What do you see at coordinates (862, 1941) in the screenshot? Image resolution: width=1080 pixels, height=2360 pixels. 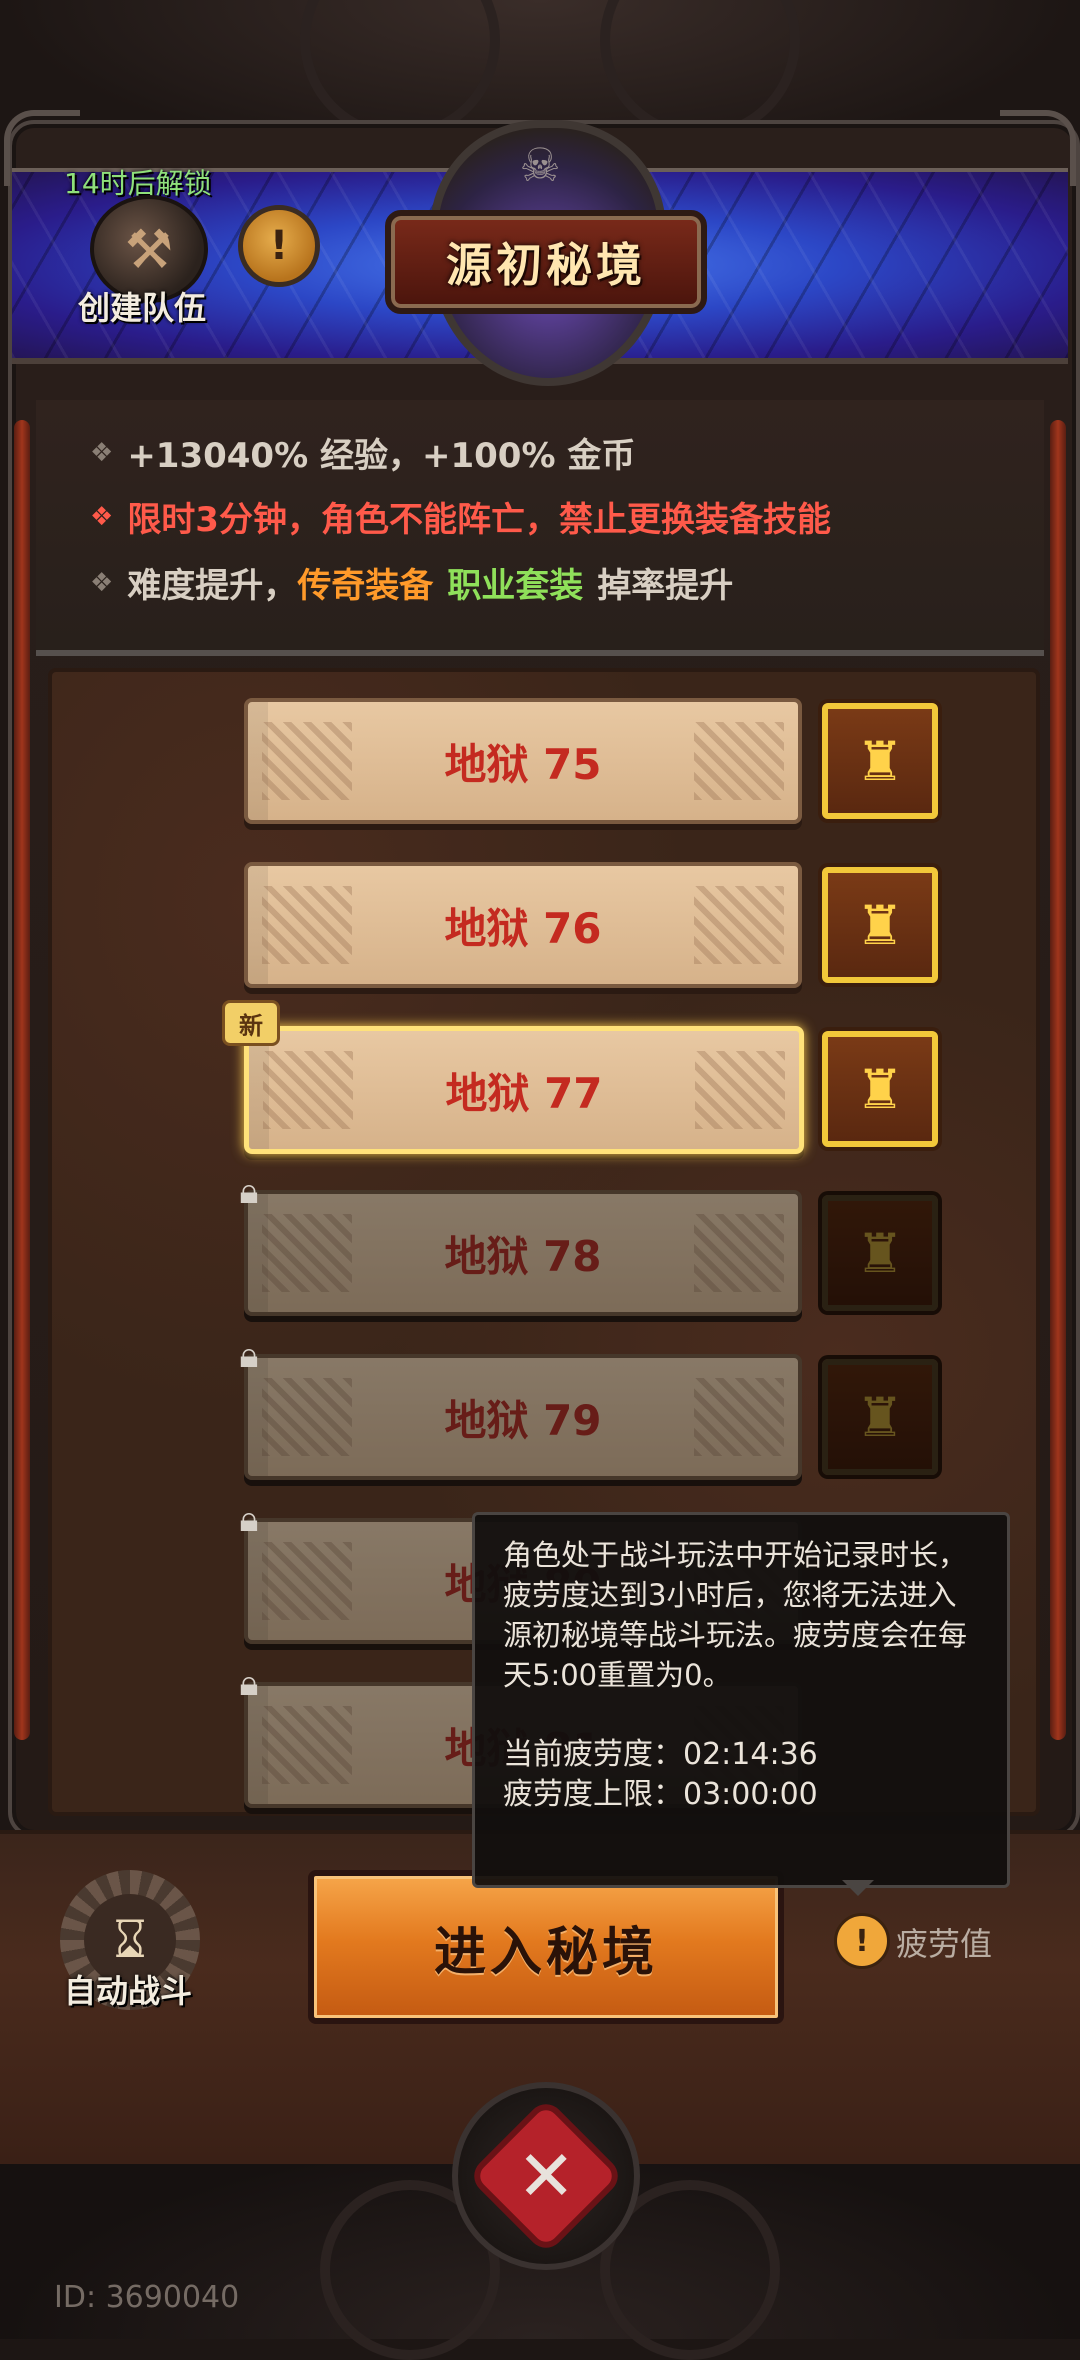 I see `fatigue-info-icon: !` at bounding box center [862, 1941].